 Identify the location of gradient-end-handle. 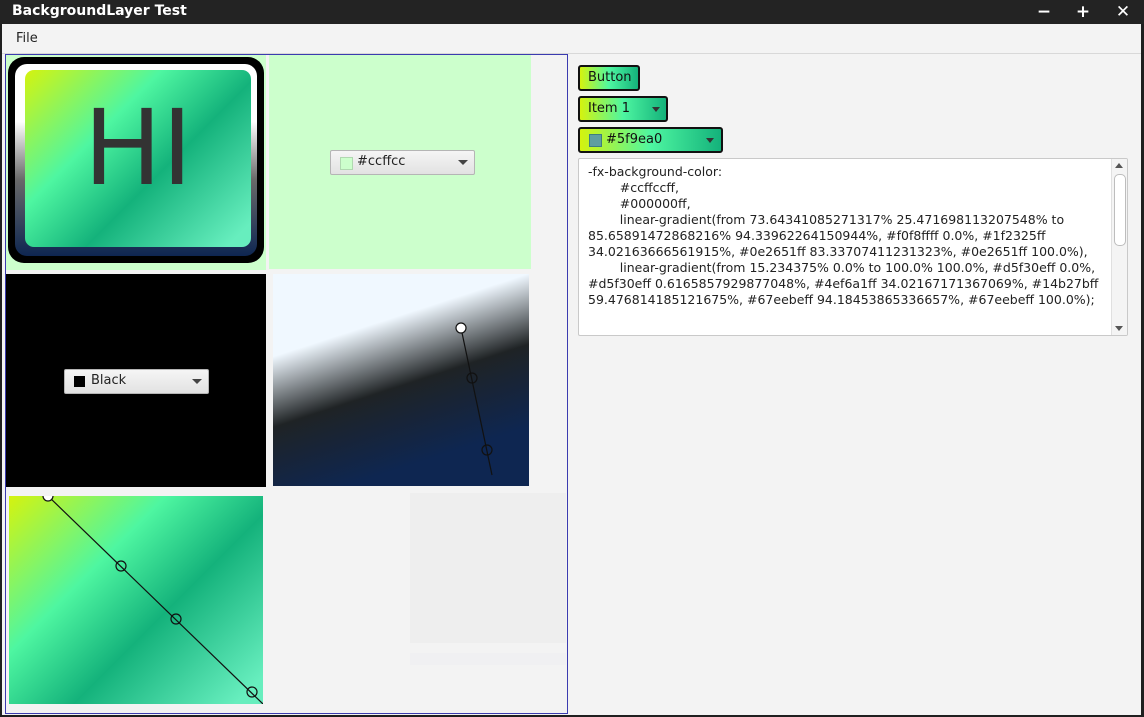
(252, 692).